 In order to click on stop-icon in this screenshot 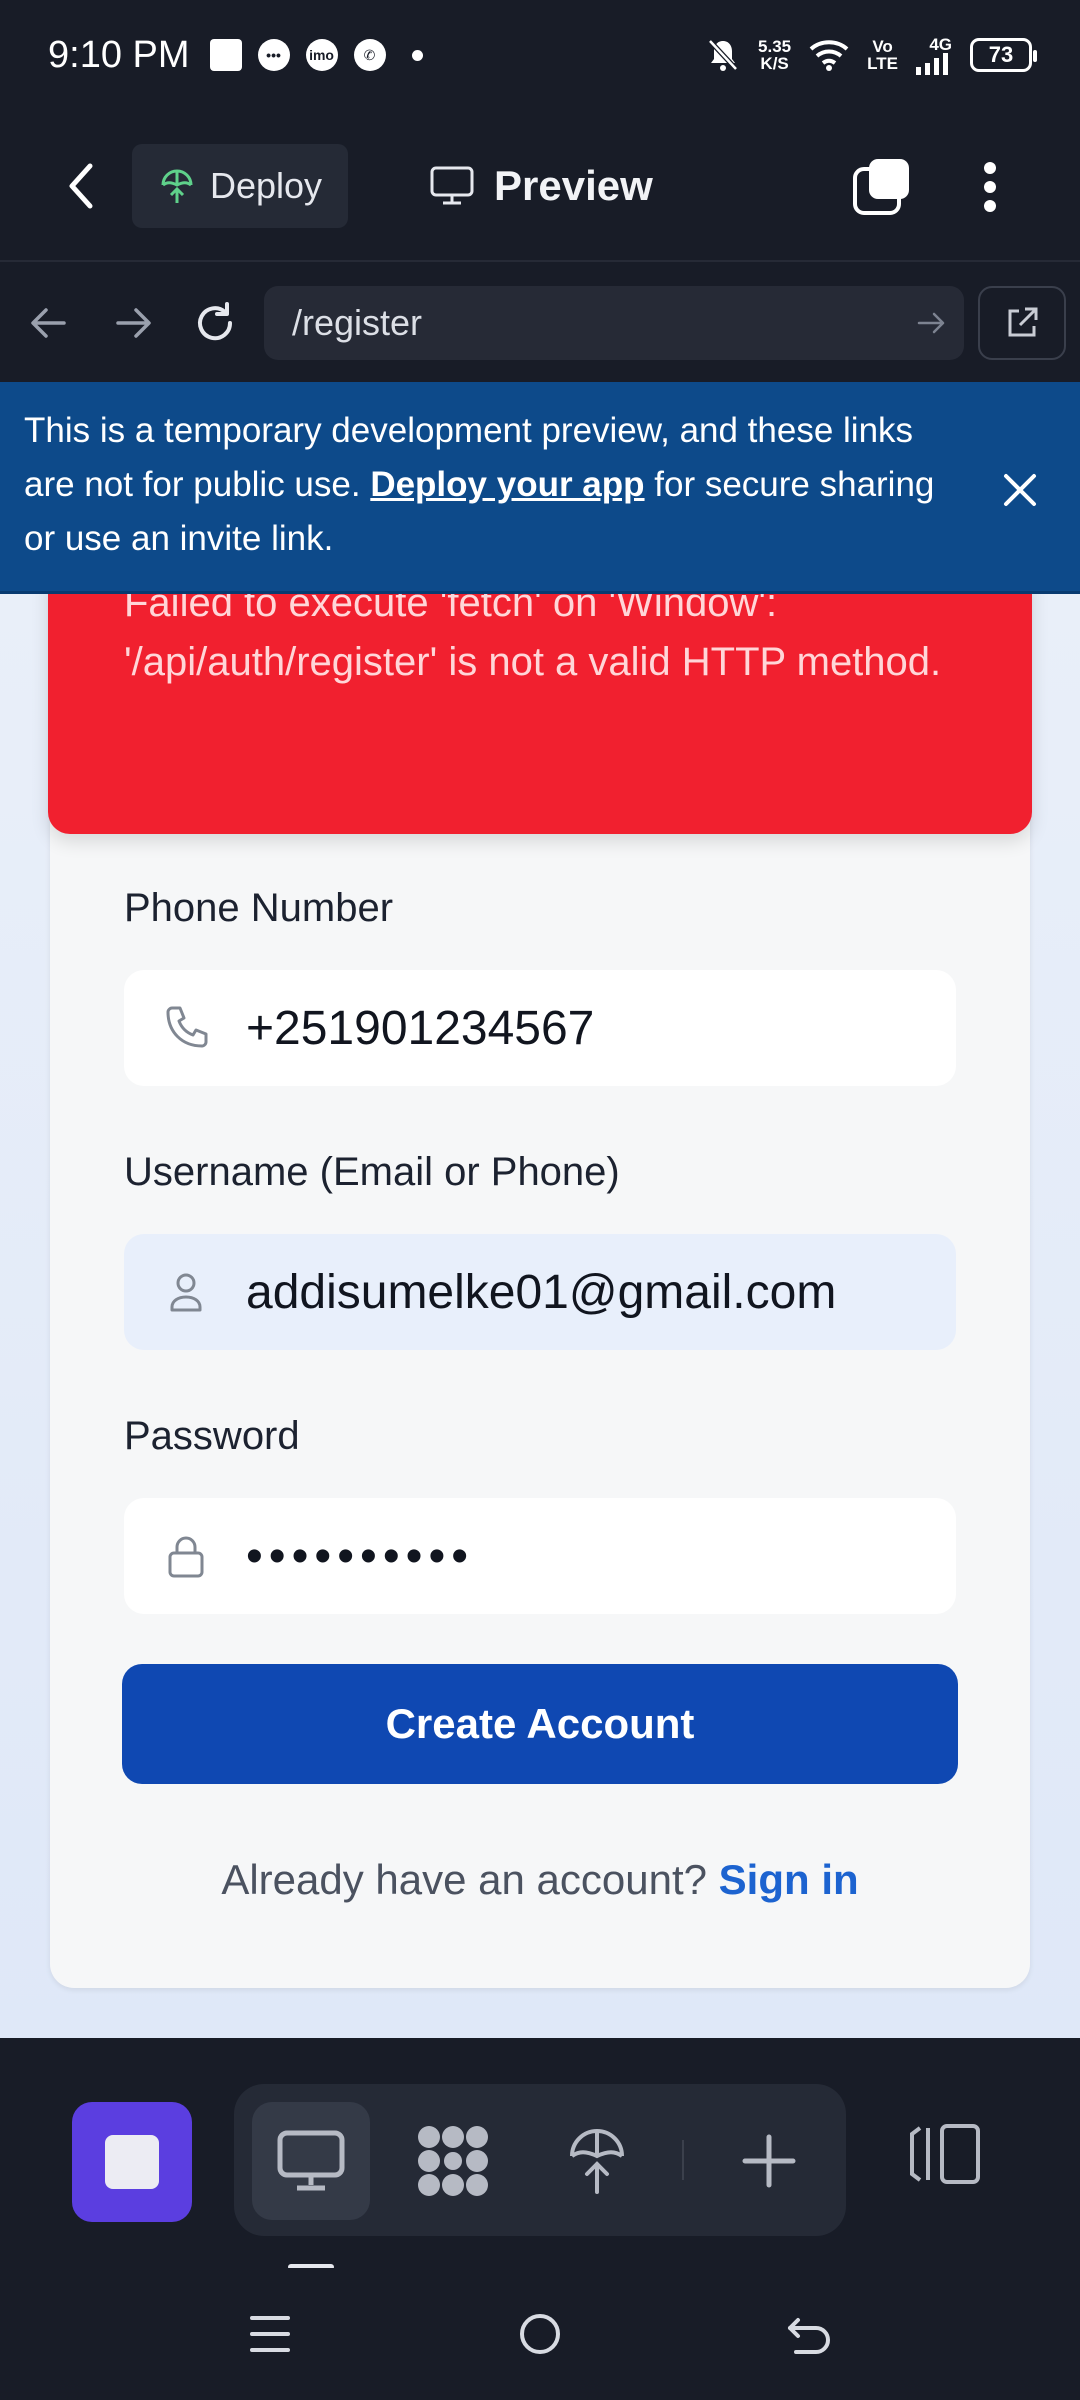, I will do `click(132, 2162)`.